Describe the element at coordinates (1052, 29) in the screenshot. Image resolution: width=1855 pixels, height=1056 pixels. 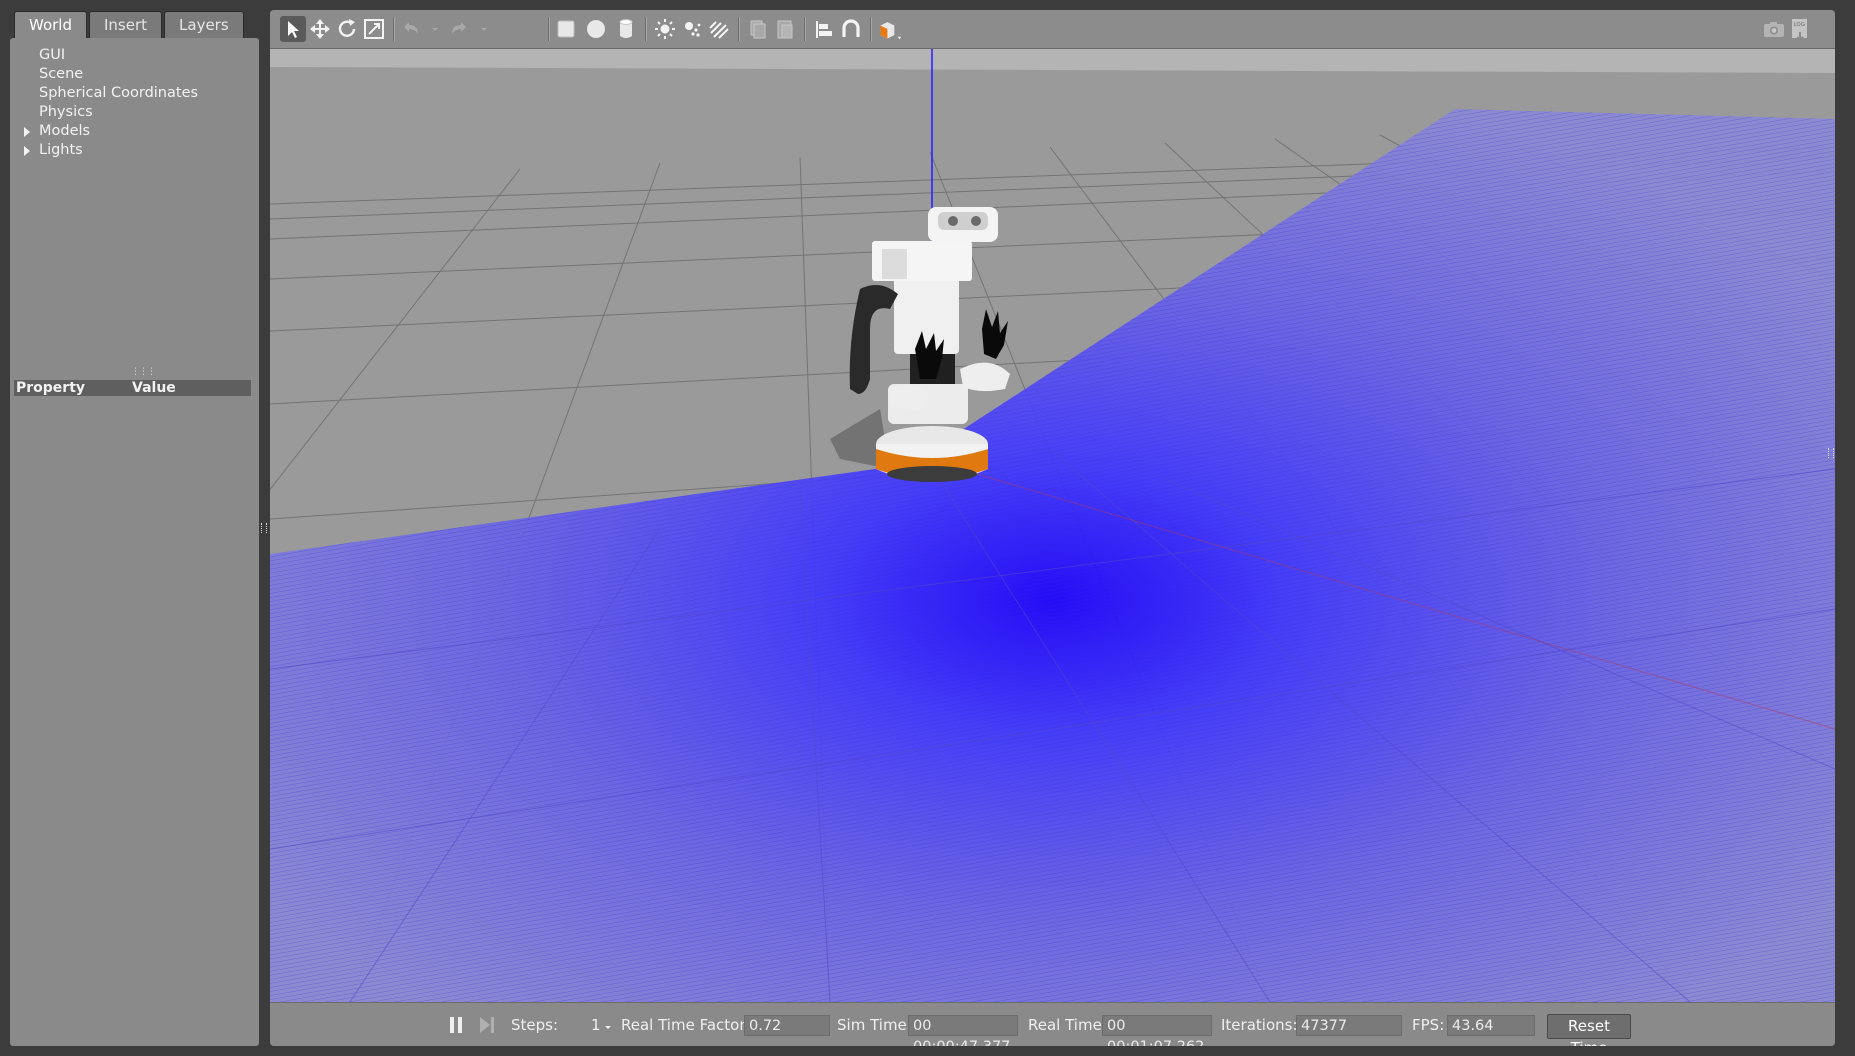
I see `toolbar: LOG` at that location.